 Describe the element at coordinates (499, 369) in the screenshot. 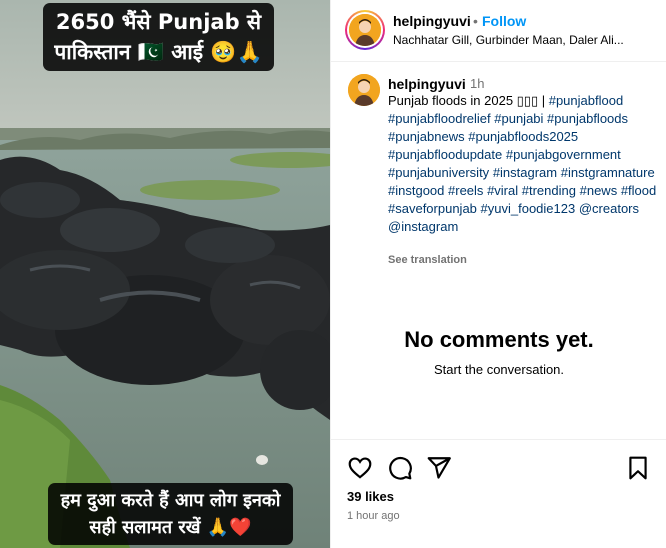

I see `no-comments-subtitle: Start the conversation.` at that location.